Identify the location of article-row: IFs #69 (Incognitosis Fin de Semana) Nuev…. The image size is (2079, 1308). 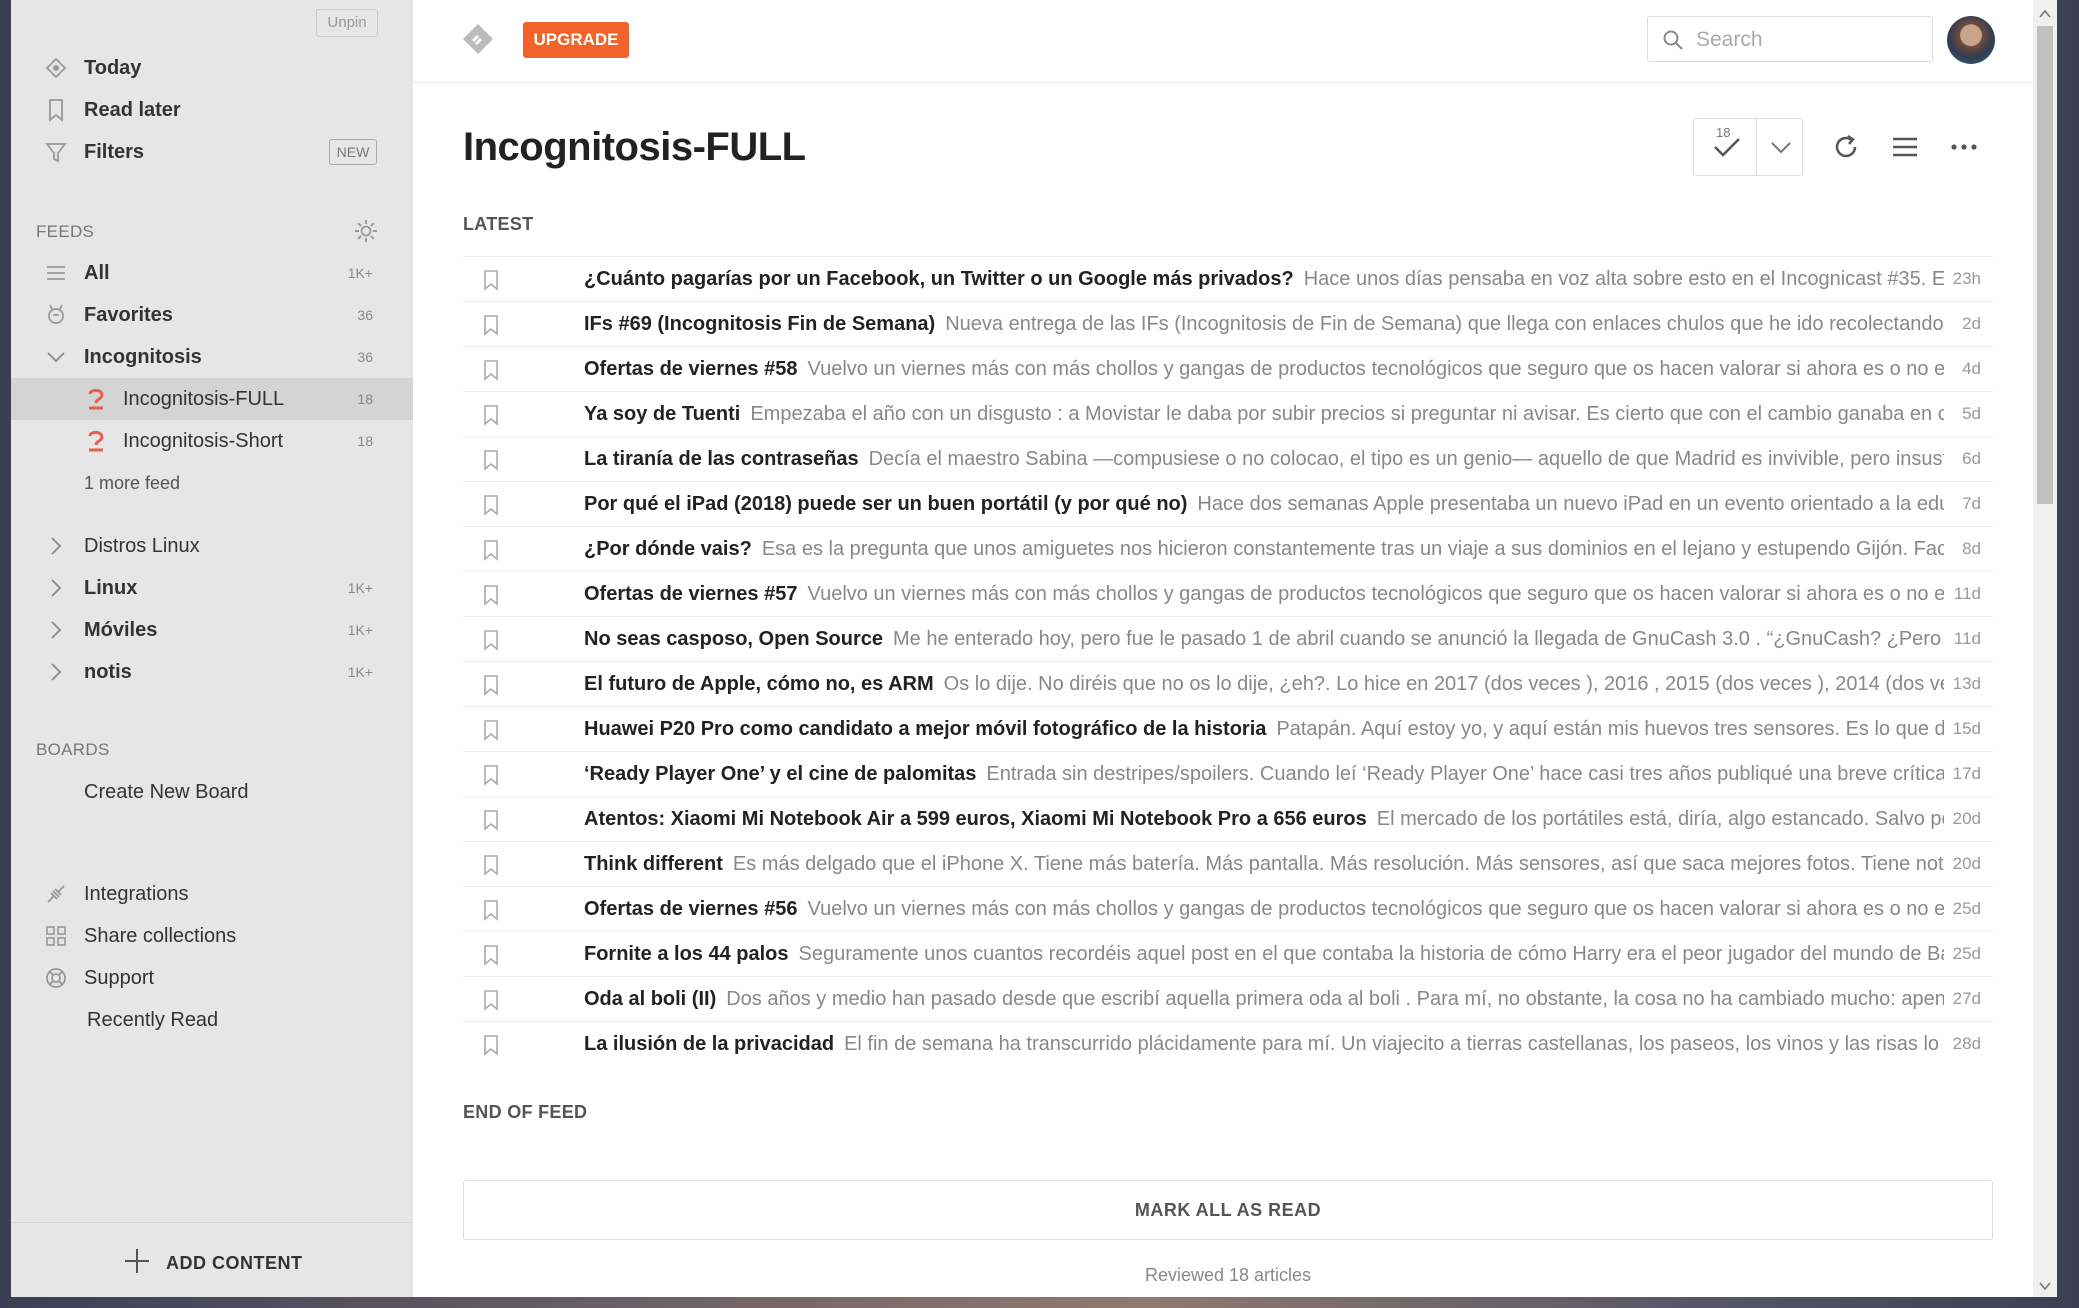
(1228, 323).